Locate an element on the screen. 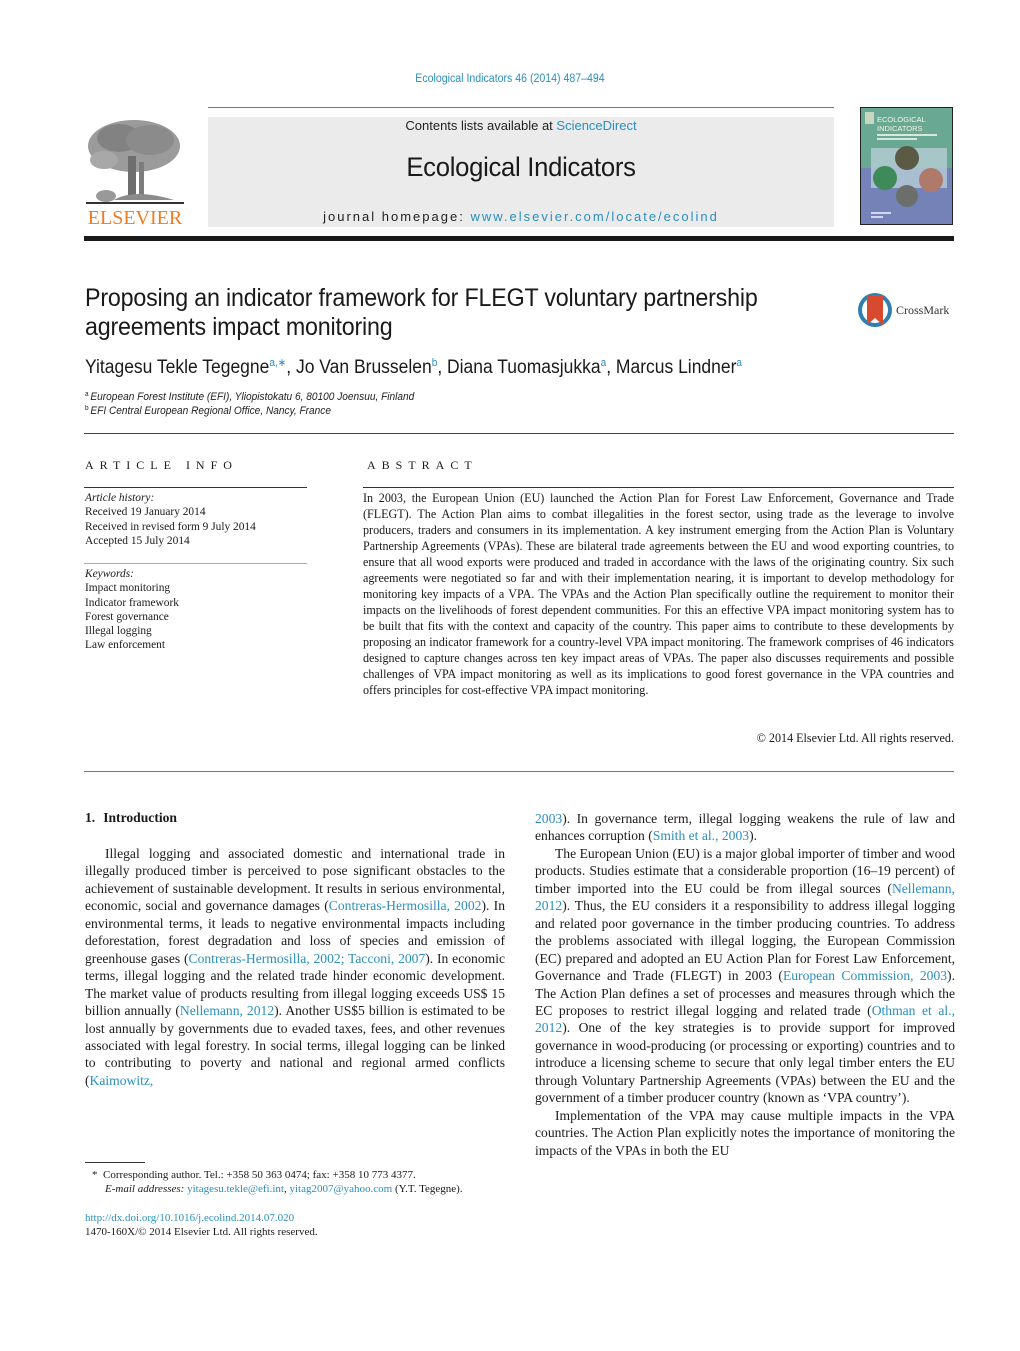 The height and width of the screenshot is (1351, 1020). journal-cover-thumbnail: ECOLOGICAL INDICATORS is located at coordinates (906, 166).